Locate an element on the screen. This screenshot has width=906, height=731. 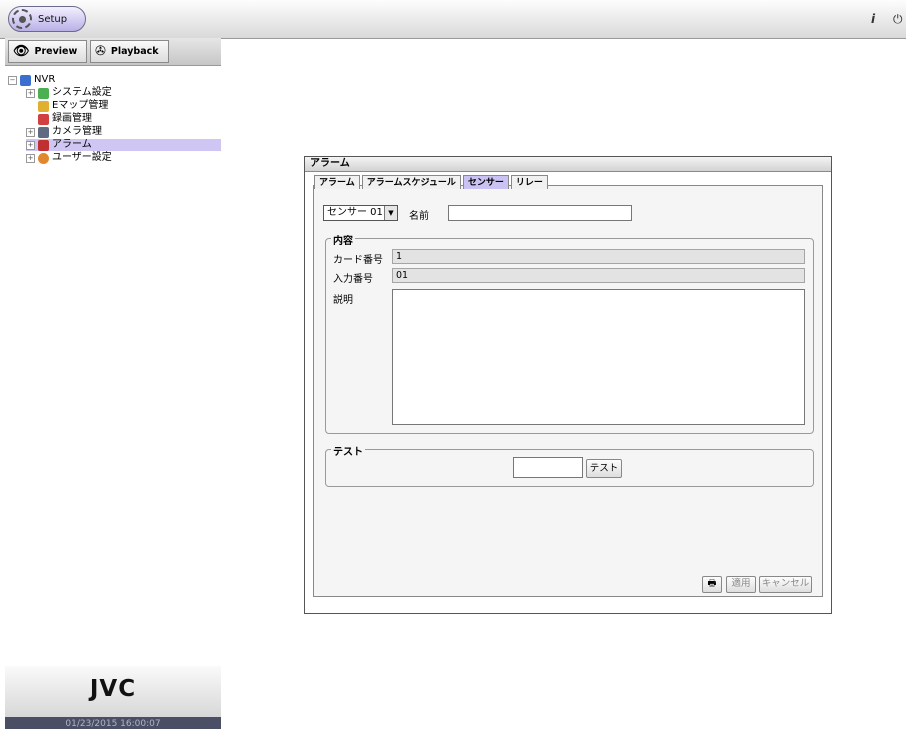
test-input is located at coordinates (548, 467).